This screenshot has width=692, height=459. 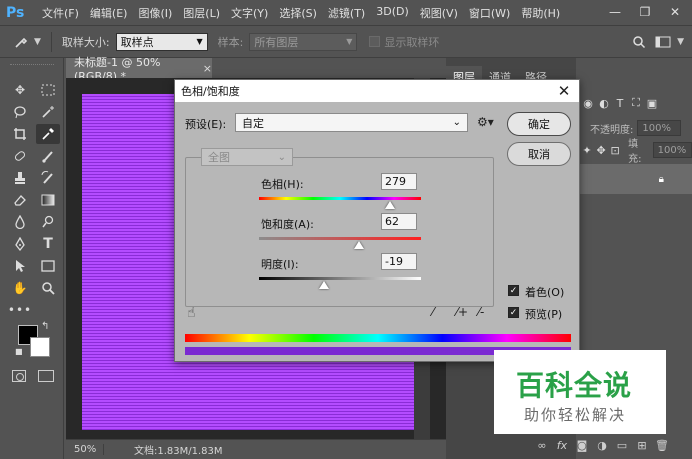 What do you see at coordinates (20, 156) in the screenshot?
I see `healing-brush-tool-icon` at bounding box center [20, 156].